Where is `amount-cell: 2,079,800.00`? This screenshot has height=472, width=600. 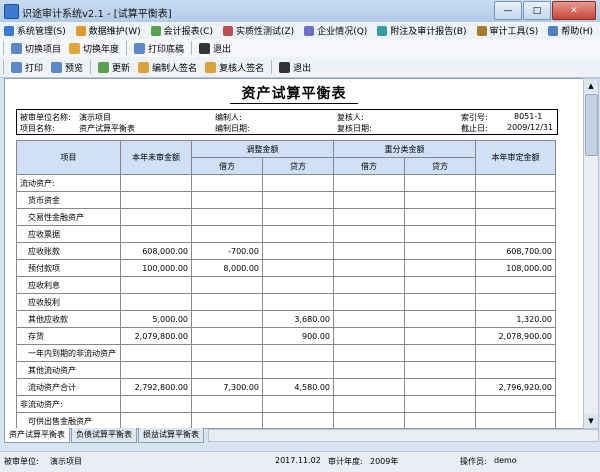
amount-cell: 2,079,800.00 is located at coordinates (156, 336).